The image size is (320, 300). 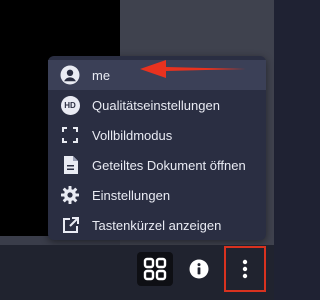 I want to click on menu-item-settings: Einstellungen, so click(x=157, y=195).